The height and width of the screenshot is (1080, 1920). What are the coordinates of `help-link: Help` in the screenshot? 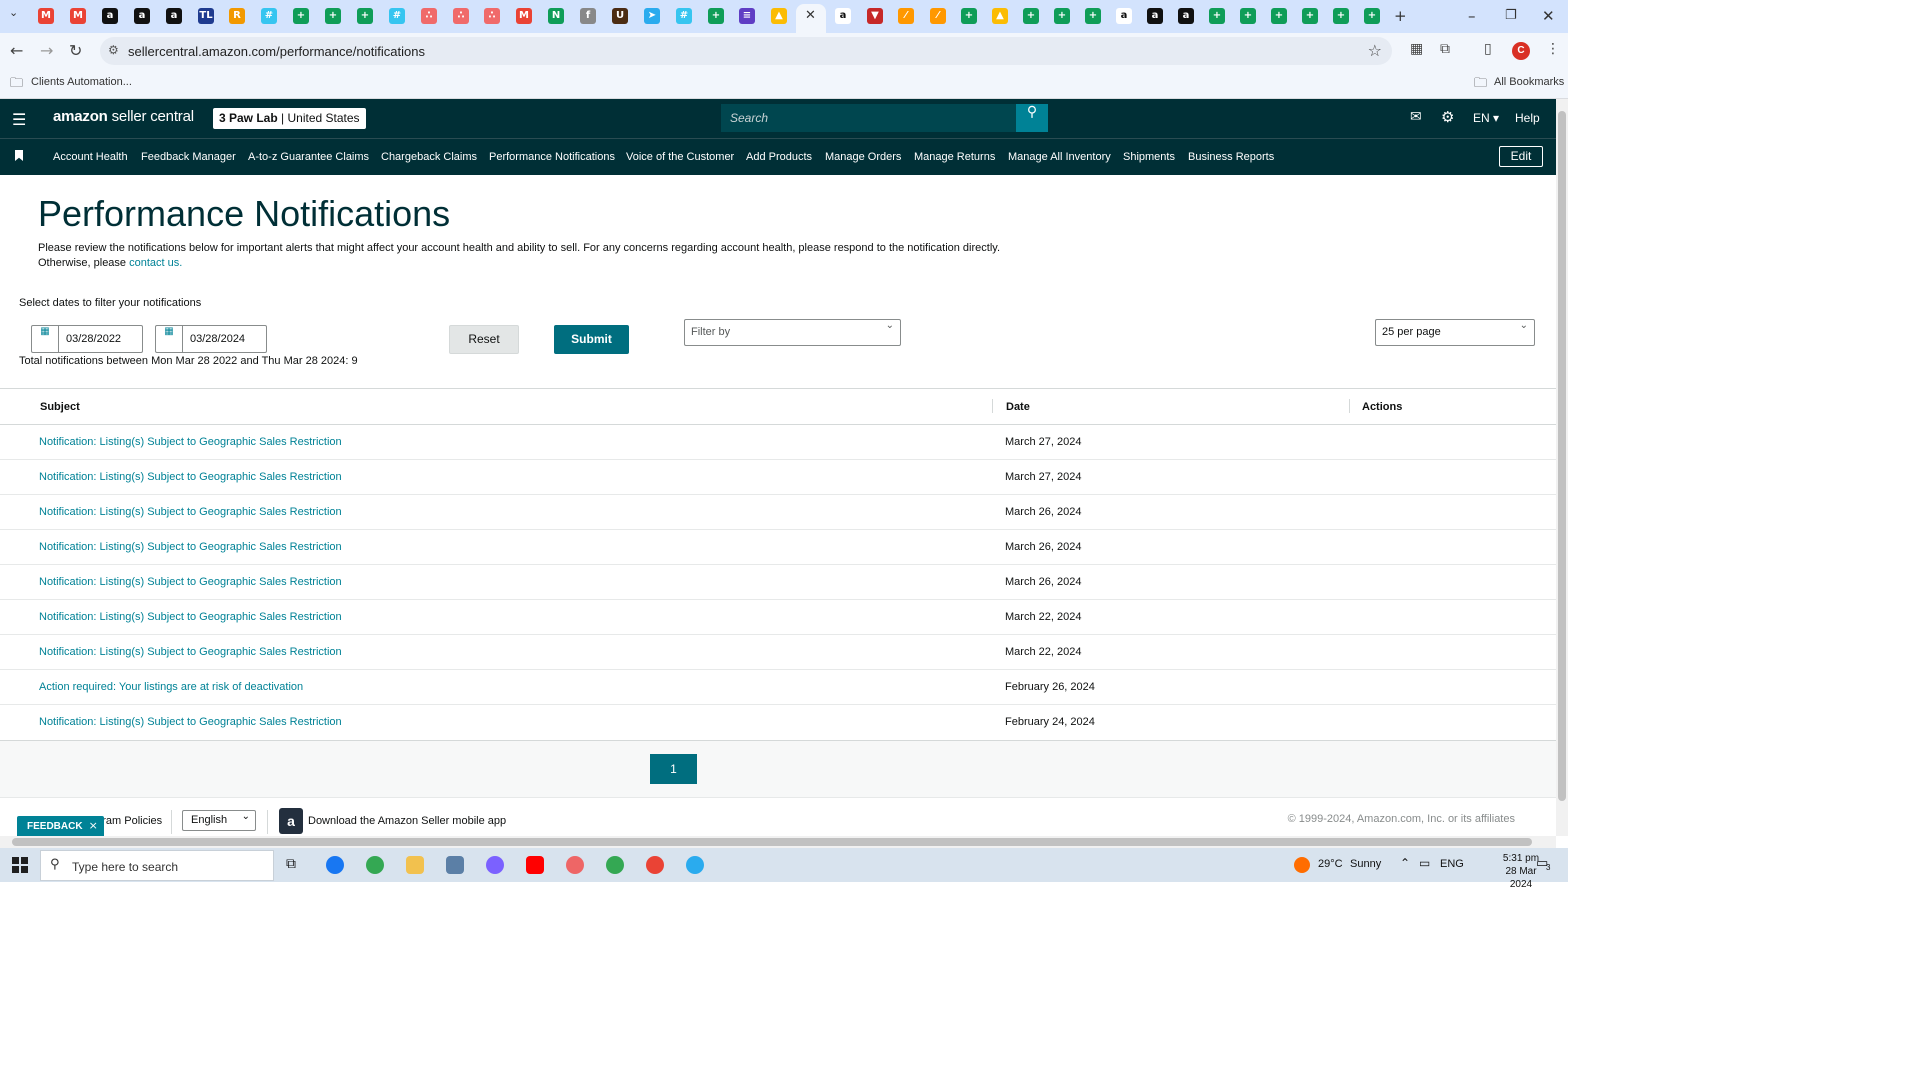 It's located at (1527, 118).